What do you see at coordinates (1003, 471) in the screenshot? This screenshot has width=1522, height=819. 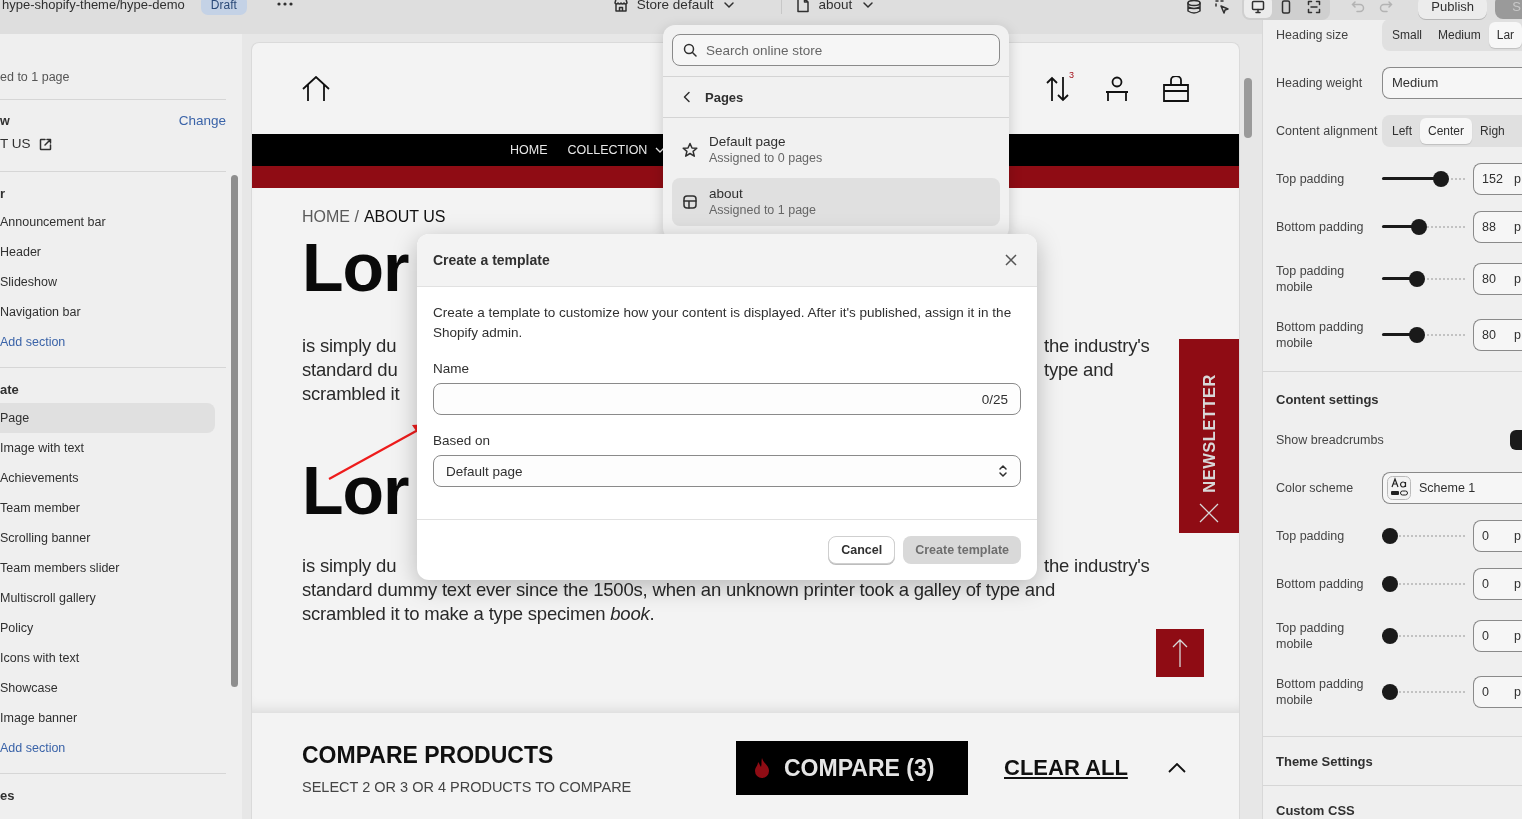 I see `select-arrows-icon` at bounding box center [1003, 471].